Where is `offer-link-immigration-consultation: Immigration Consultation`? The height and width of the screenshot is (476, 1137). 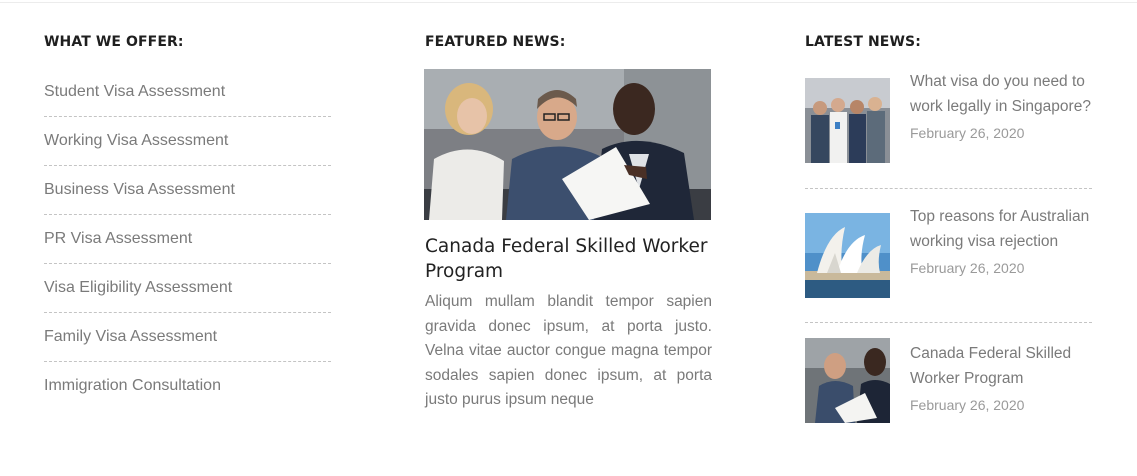
offer-link-immigration-consultation: Immigration Consultation is located at coordinates (187, 386).